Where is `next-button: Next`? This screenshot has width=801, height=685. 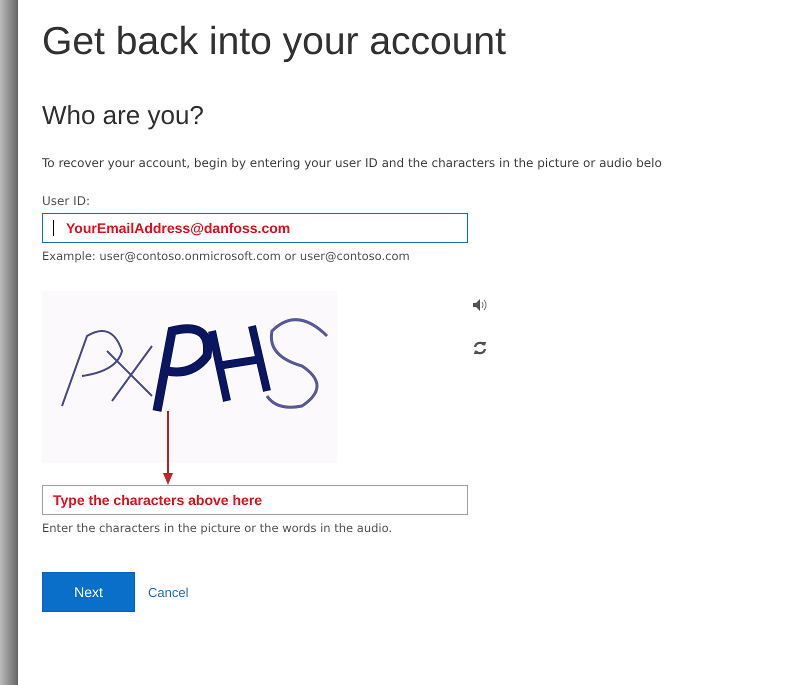 next-button: Next is located at coordinates (88, 592).